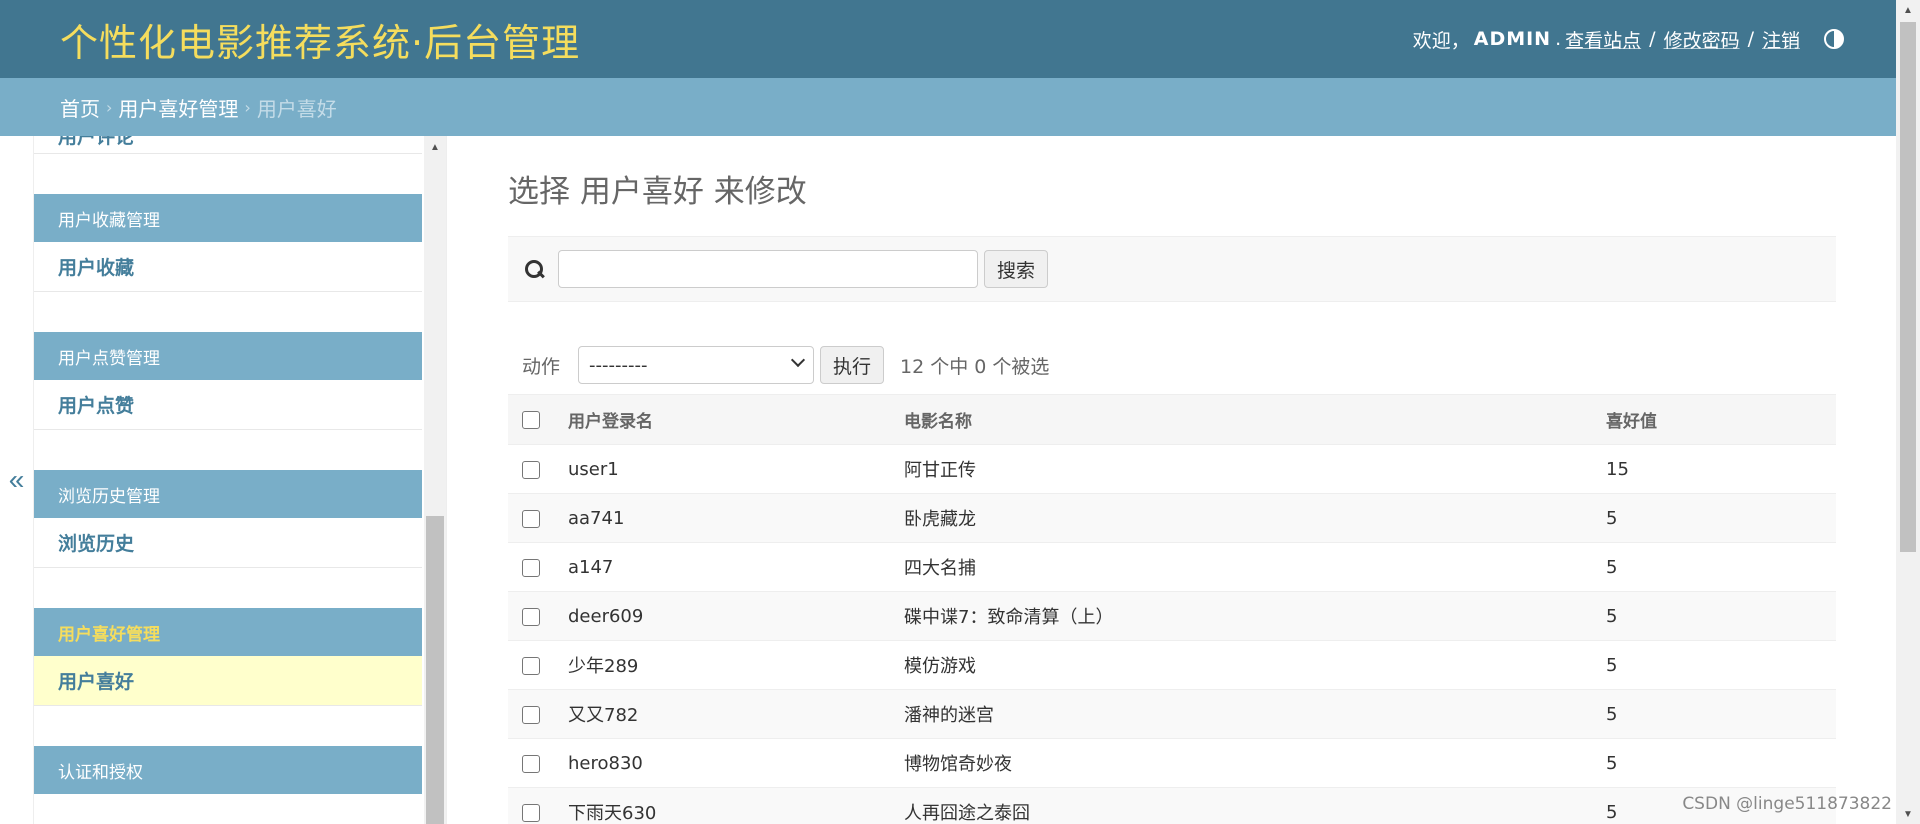 The width and height of the screenshot is (1920, 824). What do you see at coordinates (296, 108) in the screenshot?
I see `breadcrumb-current: 用户喜好` at bounding box center [296, 108].